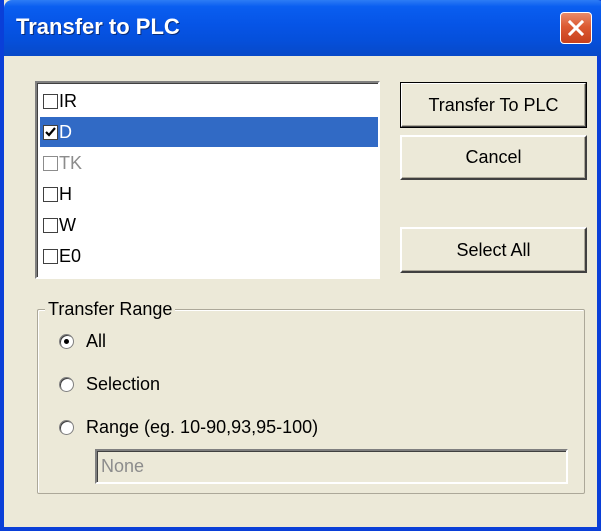 This screenshot has width=601, height=531. What do you see at coordinates (67, 224) in the screenshot?
I see `list-item-label: W` at bounding box center [67, 224].